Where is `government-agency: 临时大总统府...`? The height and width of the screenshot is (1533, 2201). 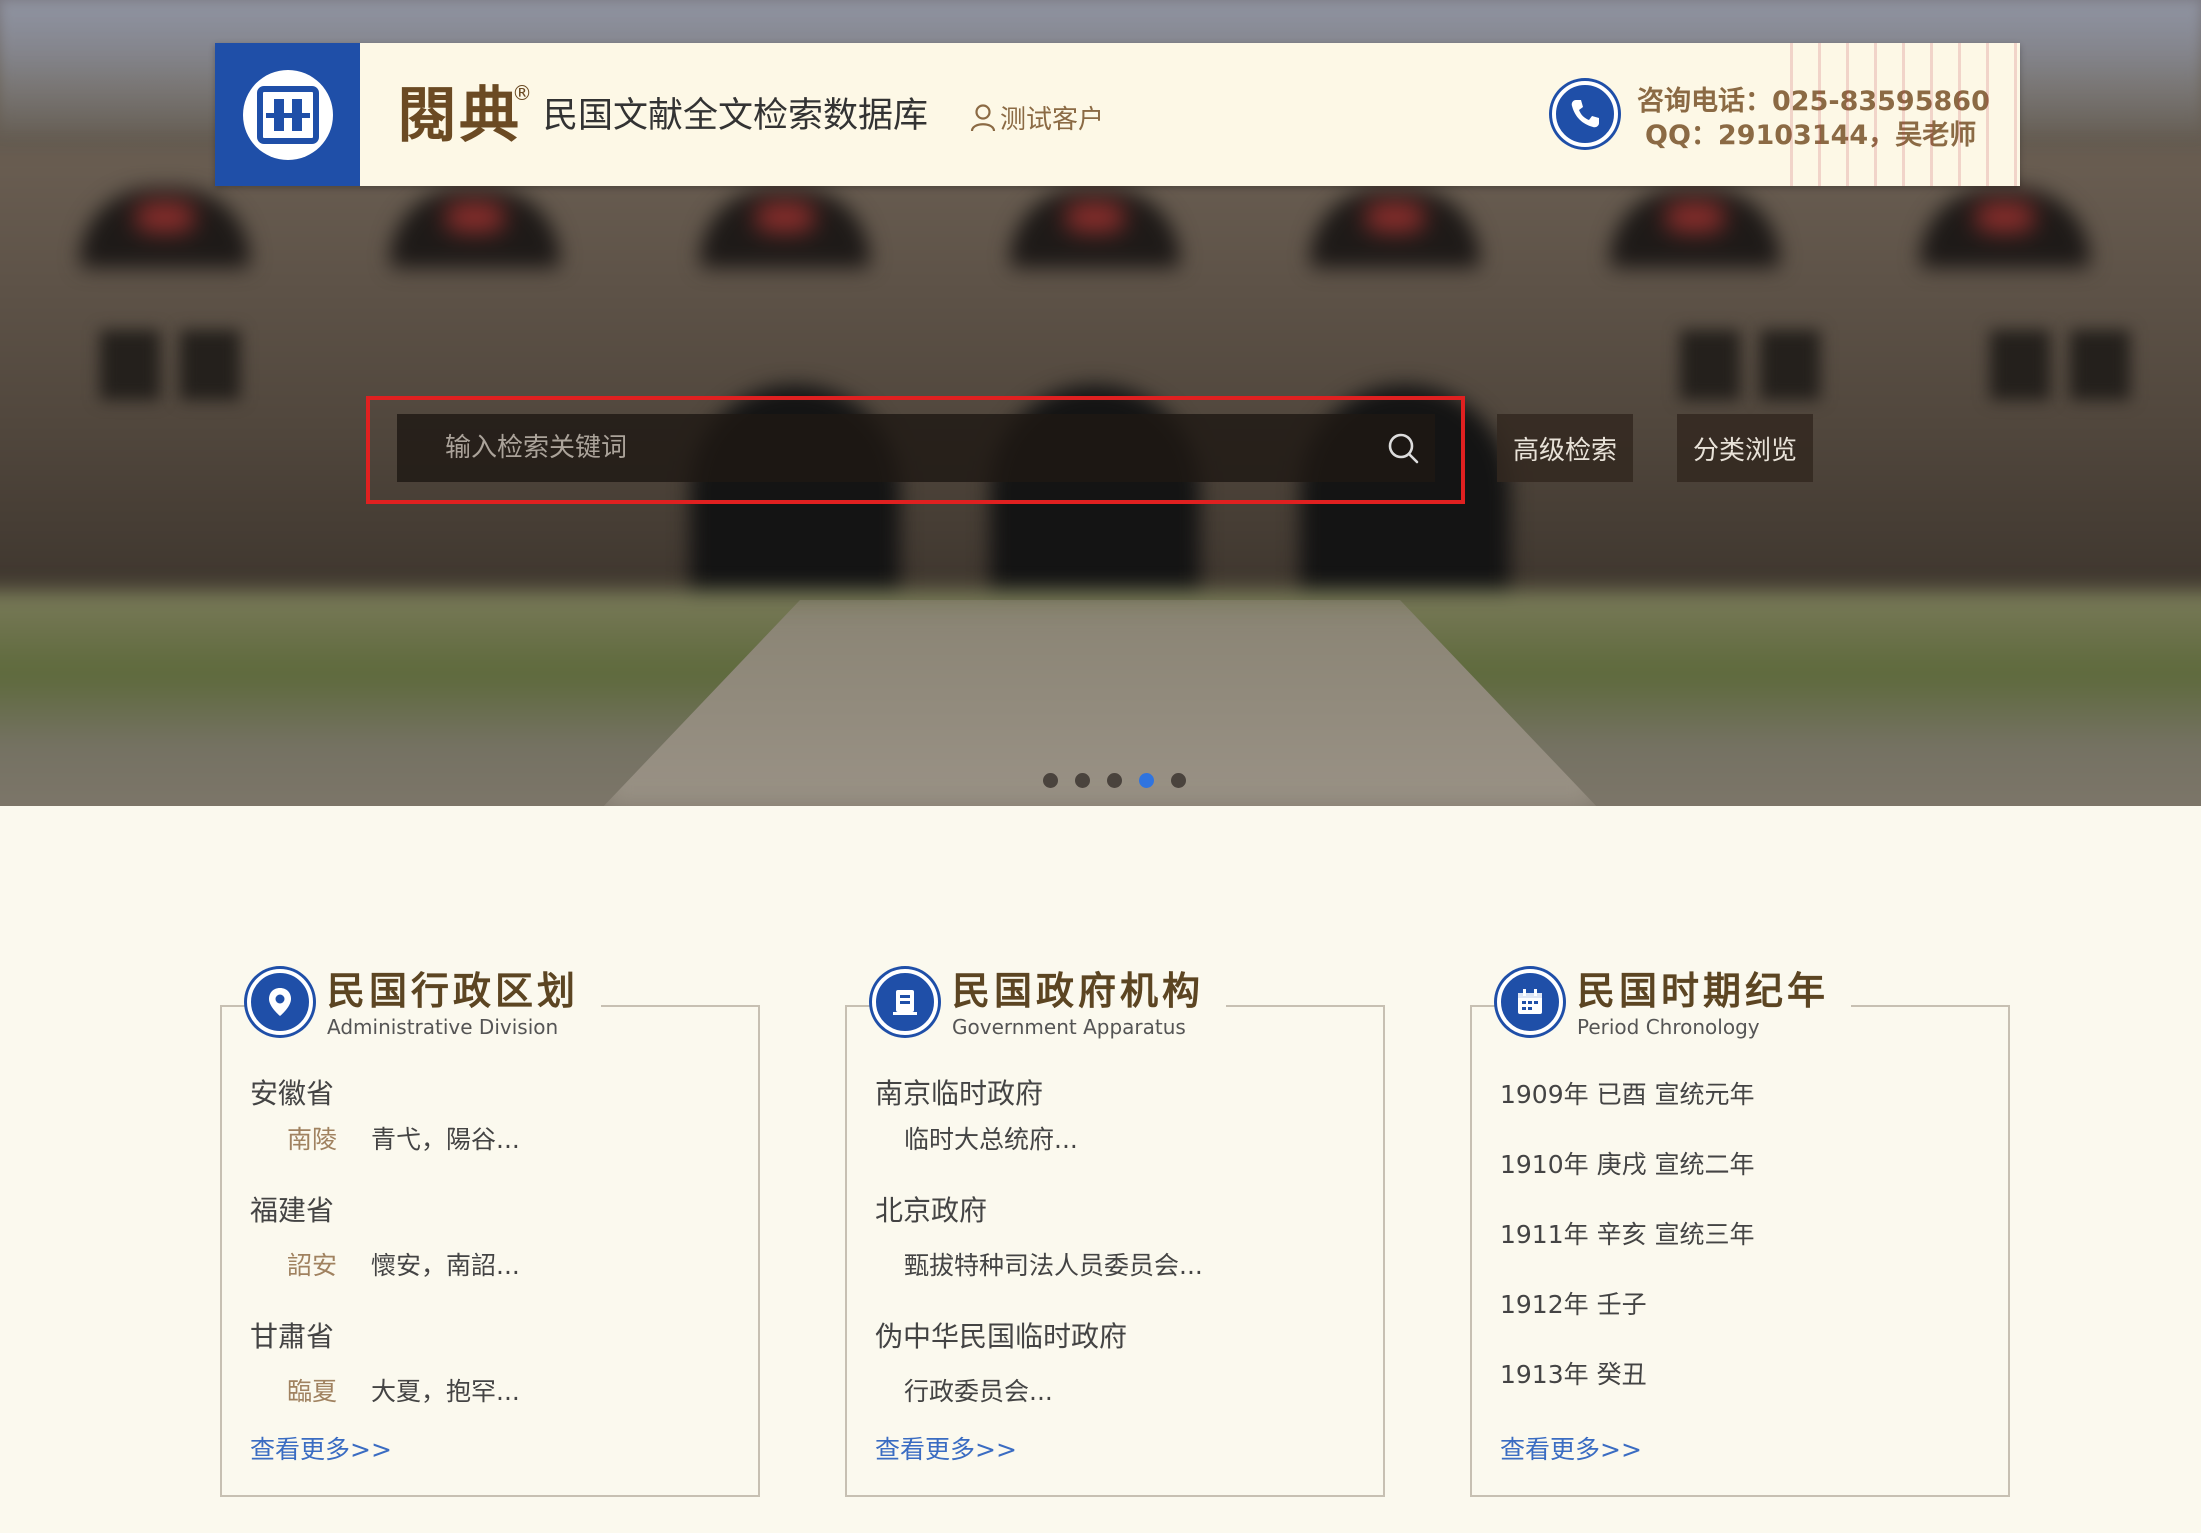
government-agency: 临时大总统府... is located at coordinates (991, 1138).